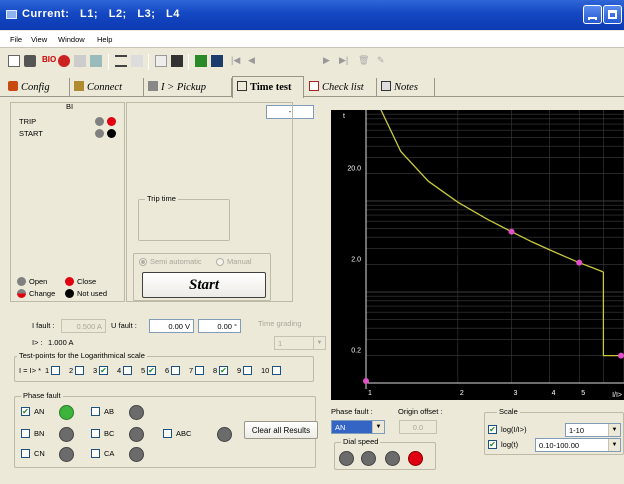 This screenshot has width=624, height=484. I want to click on phase-ca-indicator, so click(136, 454).